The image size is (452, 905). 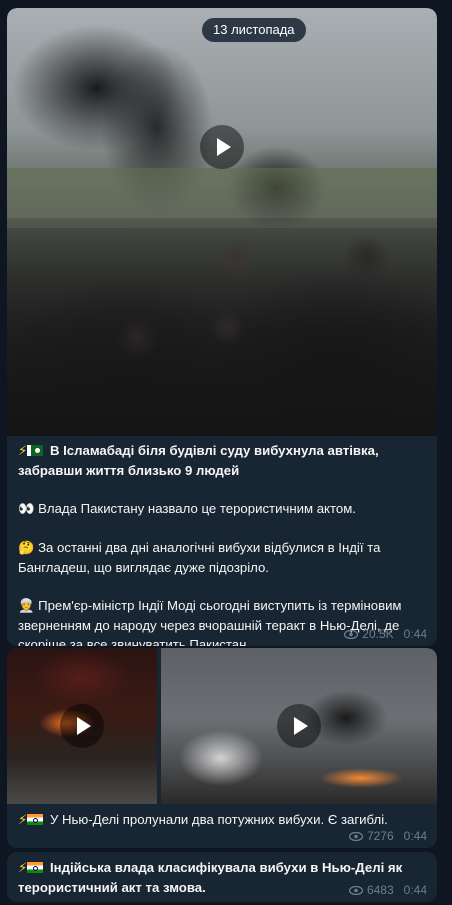 I want to click on thinking-face-icon: 🤔, so click(x=26, y=548).